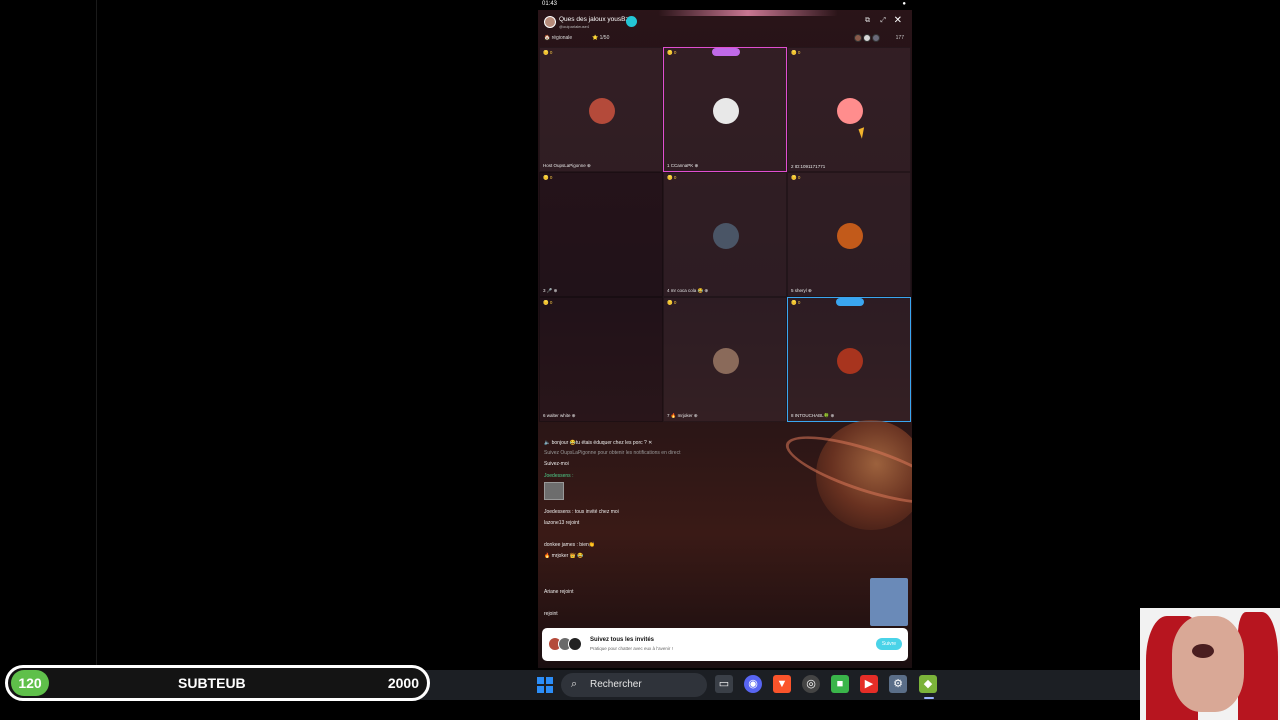  I want to click on status-time: 01:43, so click(550, 4).